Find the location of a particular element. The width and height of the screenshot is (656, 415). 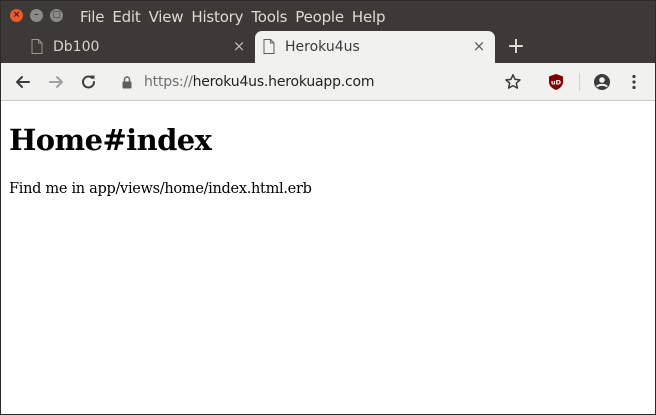

url-text: https://heroku4us.herokuapp.com is located at coordinates (259, 82).